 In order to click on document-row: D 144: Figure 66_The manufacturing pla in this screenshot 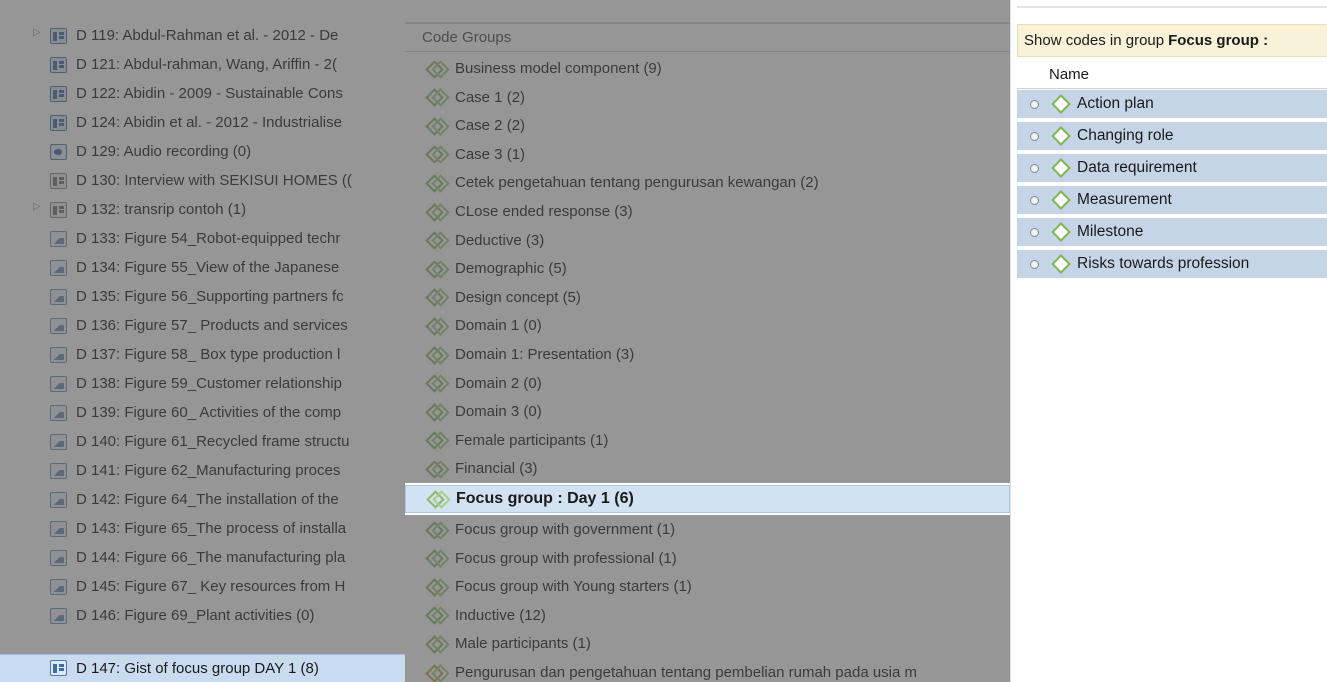, I will do `click(202, 557)`.